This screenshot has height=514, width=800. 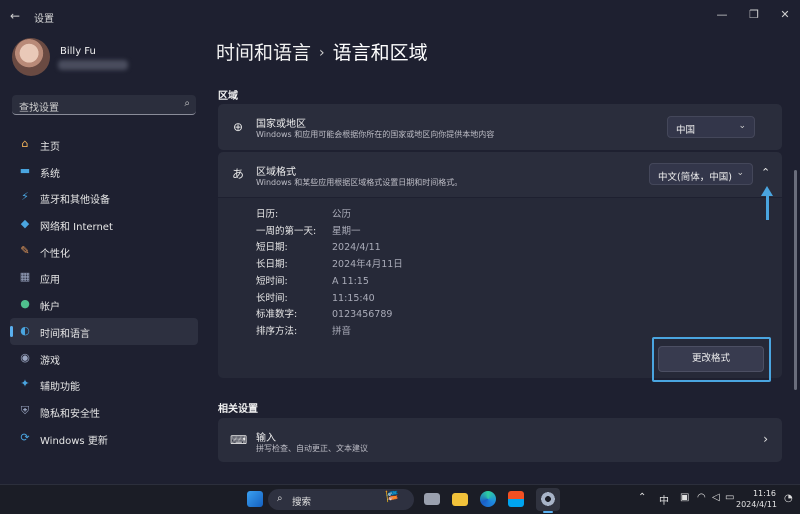 I want to click on format-row: 排序方法: 拼音, so click(x=303, y=330).